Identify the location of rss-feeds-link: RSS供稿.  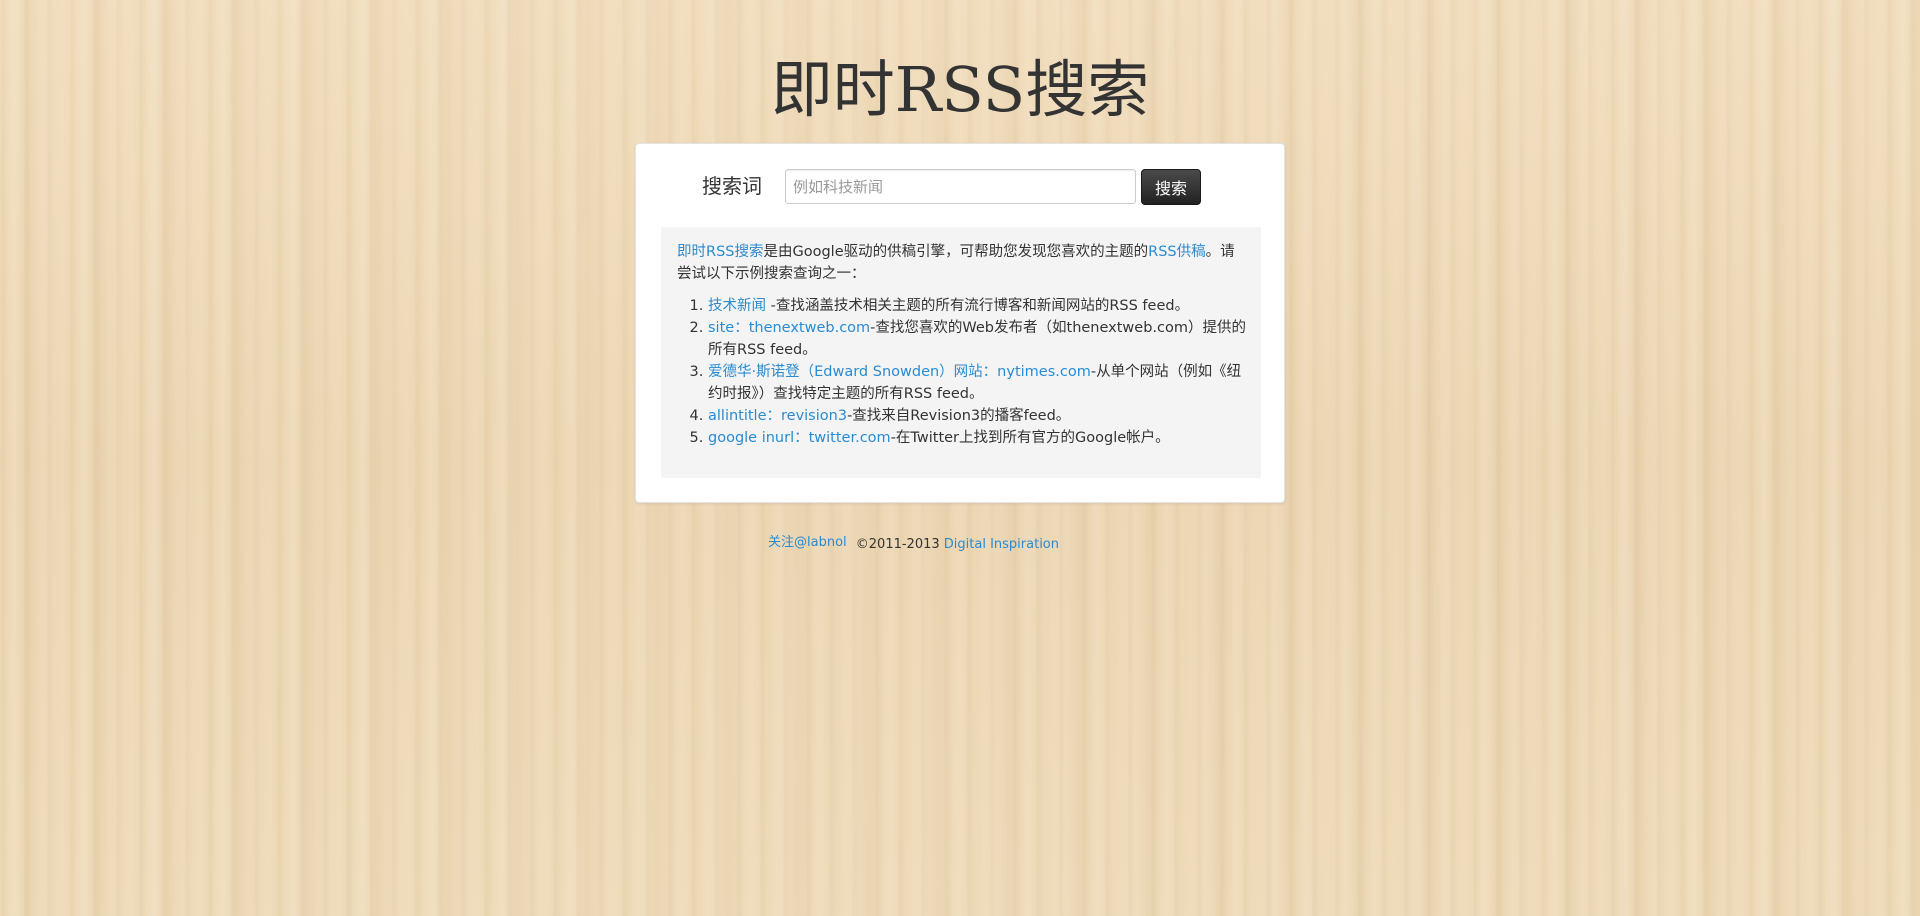
(1176, 252).